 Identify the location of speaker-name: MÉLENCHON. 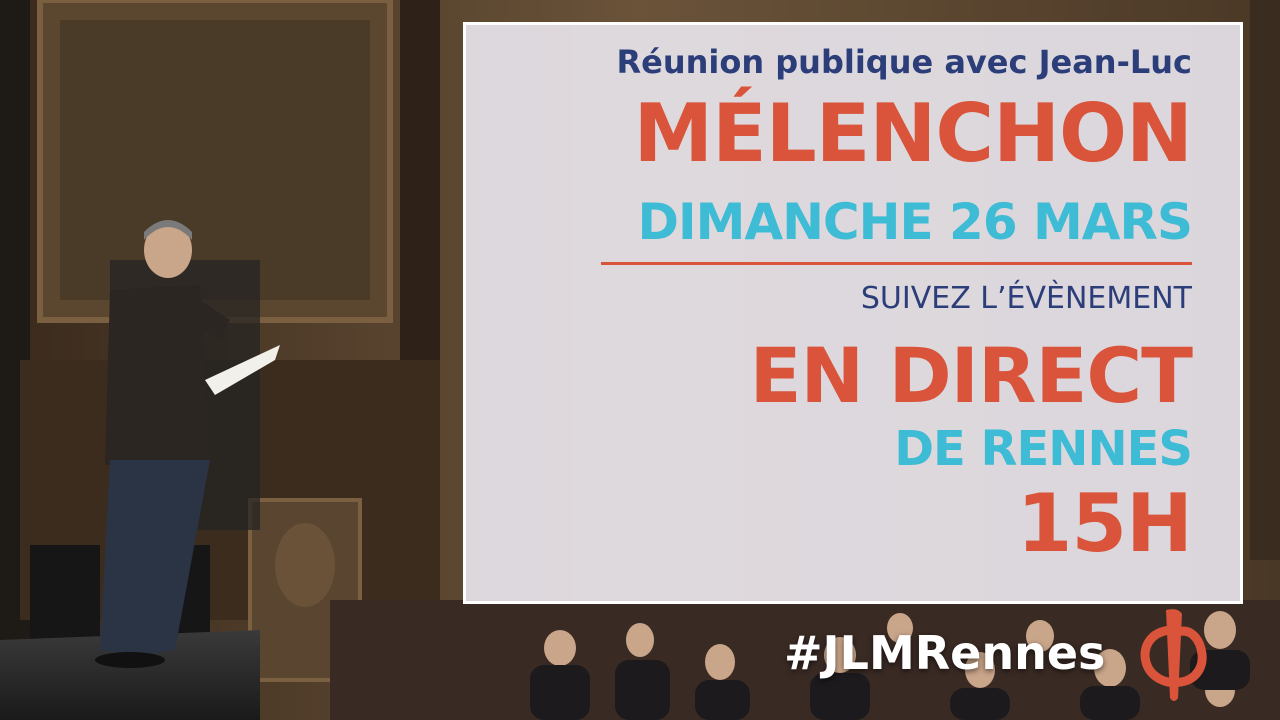
(913, 133).